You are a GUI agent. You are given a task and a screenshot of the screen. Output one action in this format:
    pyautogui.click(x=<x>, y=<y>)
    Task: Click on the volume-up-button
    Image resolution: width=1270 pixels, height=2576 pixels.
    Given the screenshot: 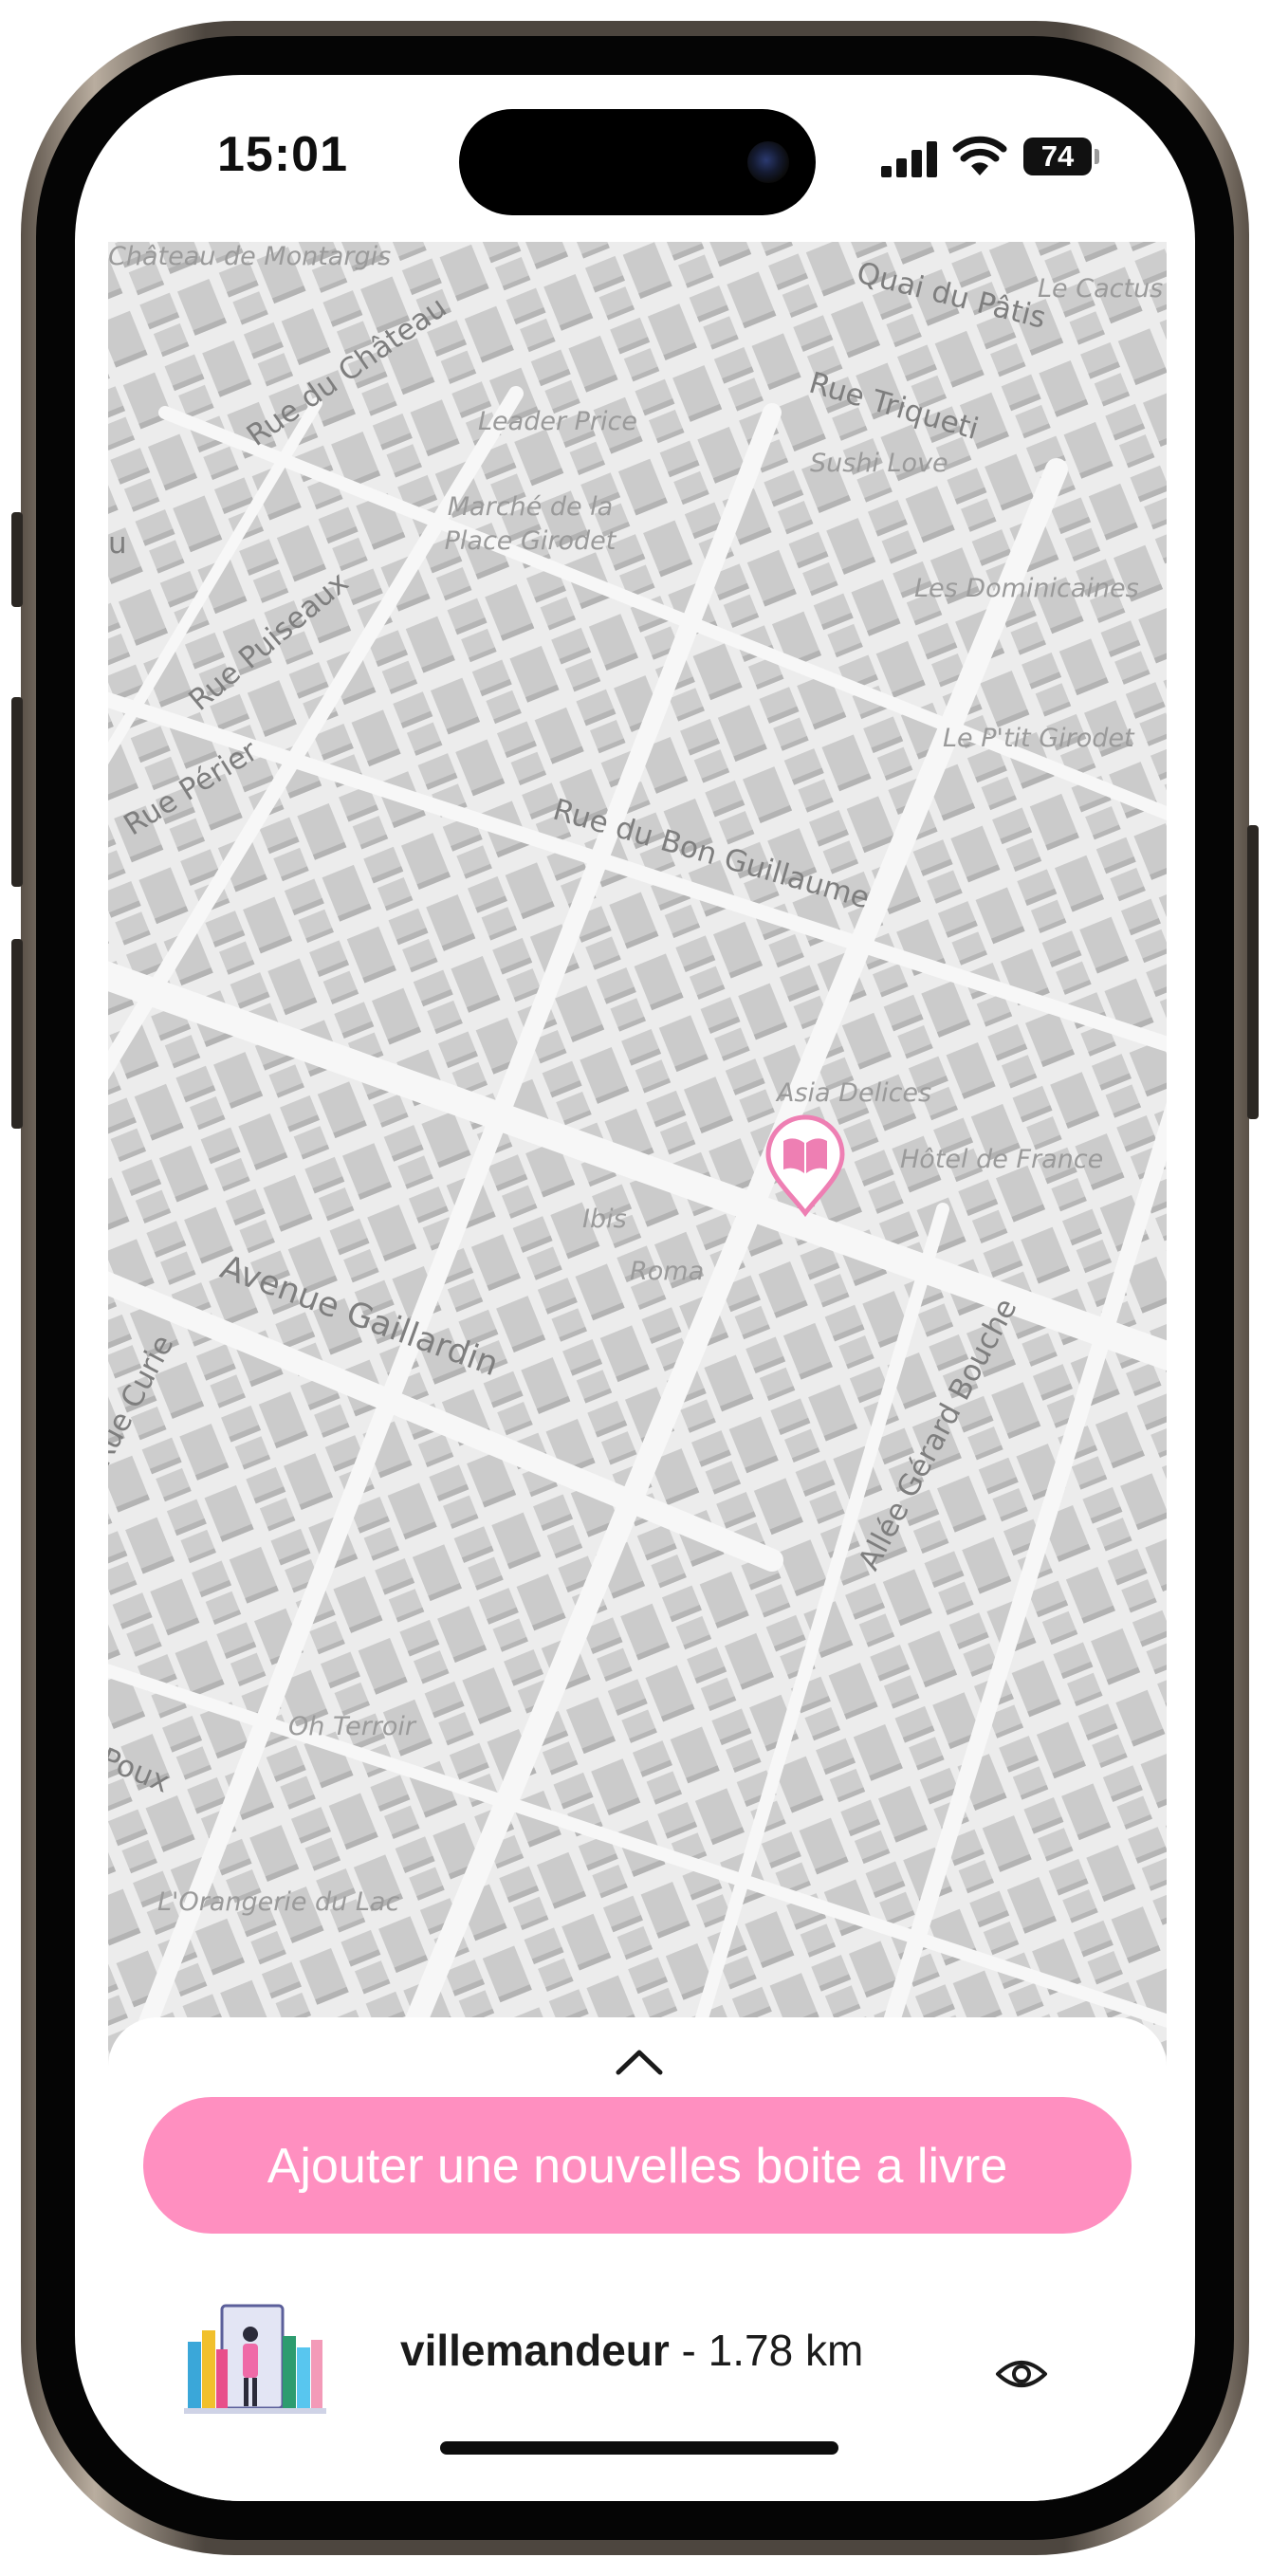 What is the action you would take?
    pyautogui.click(x=17, y=792)
    